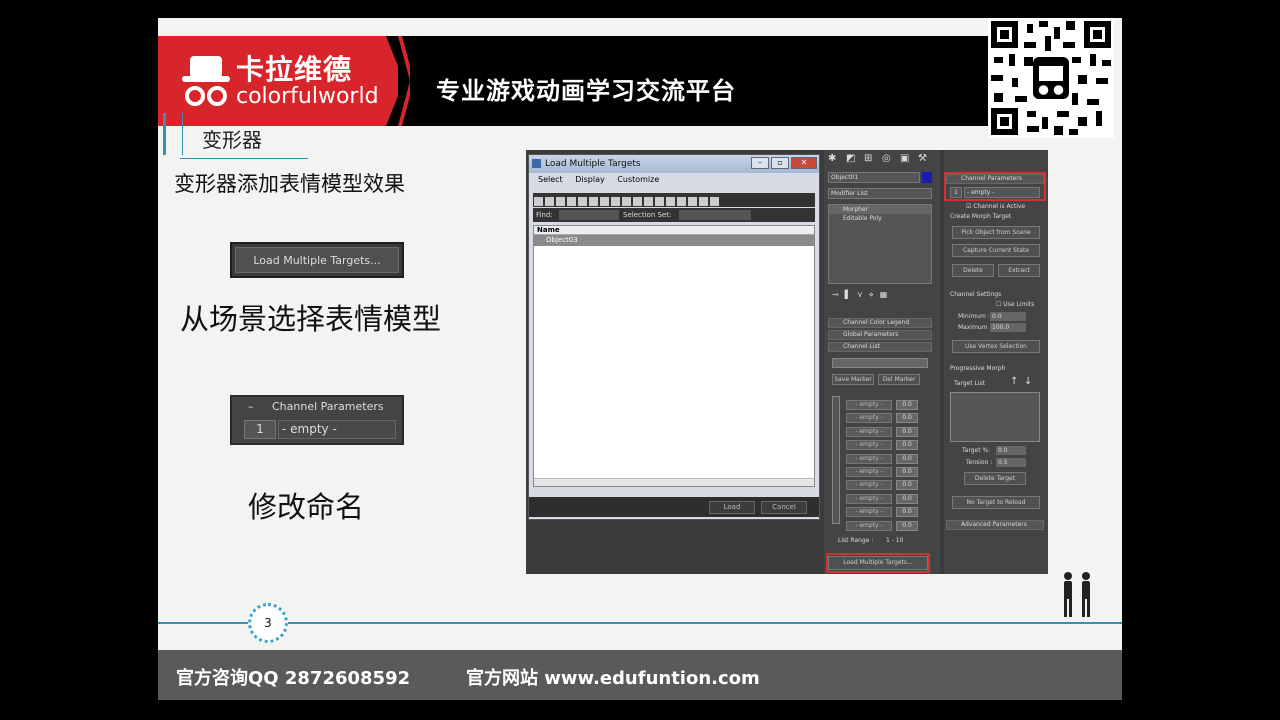  I want to click on use-vertex-selection-button: Use Vertex Selection, so click(996, 346).